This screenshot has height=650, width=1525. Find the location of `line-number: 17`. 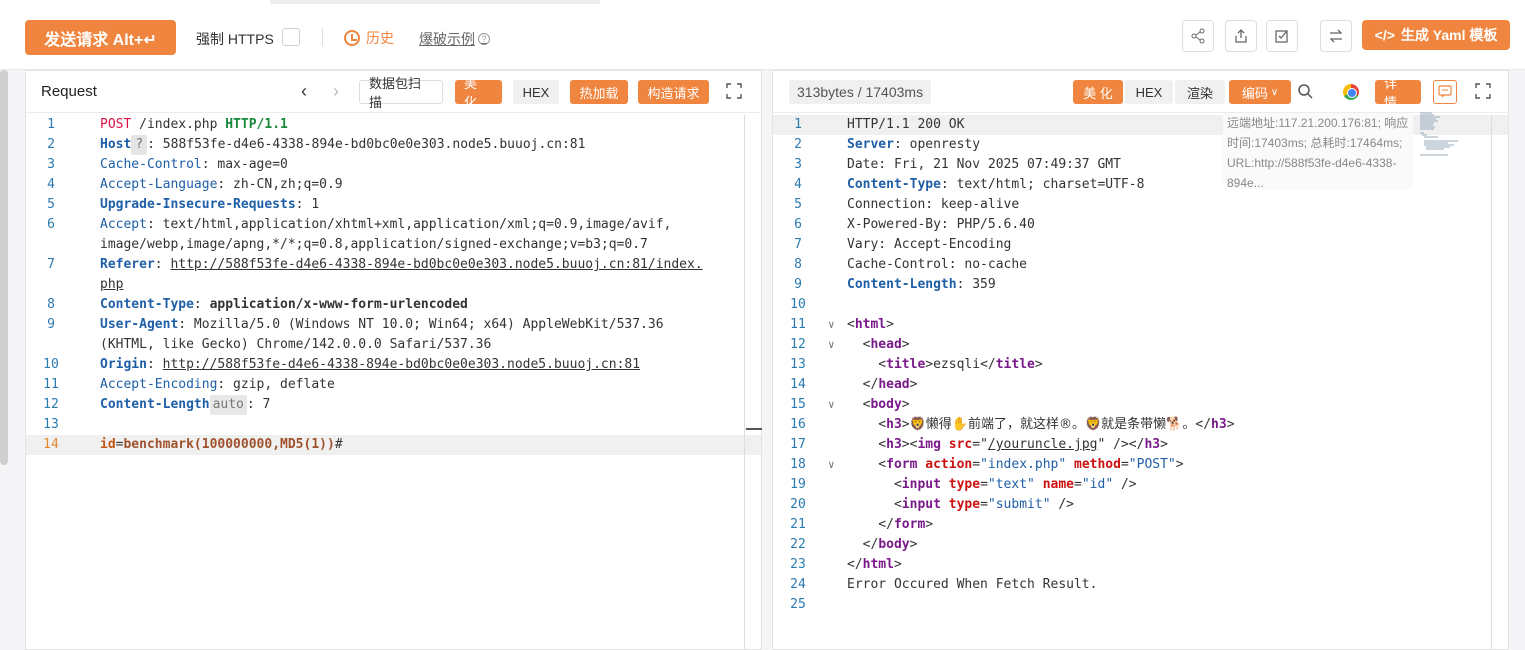

line-number: 17 is located at coordinates (798, 444).